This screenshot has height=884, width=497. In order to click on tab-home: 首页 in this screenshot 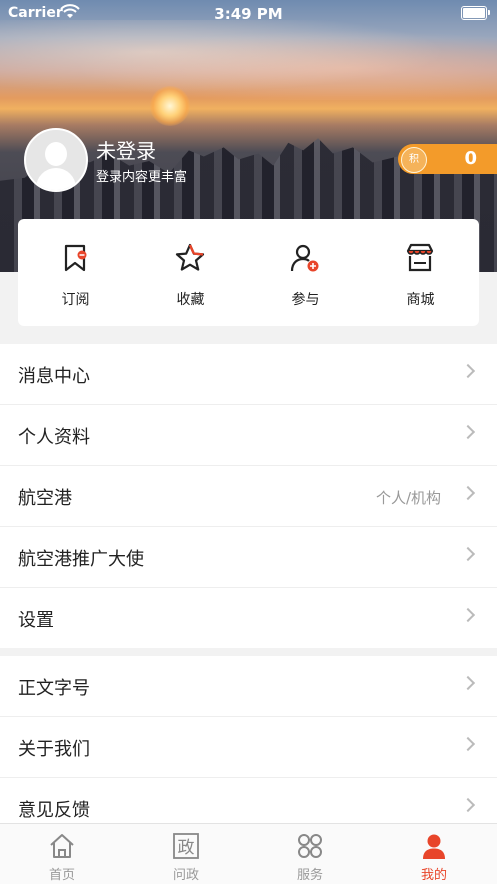, I will do `click(62, 854)`.